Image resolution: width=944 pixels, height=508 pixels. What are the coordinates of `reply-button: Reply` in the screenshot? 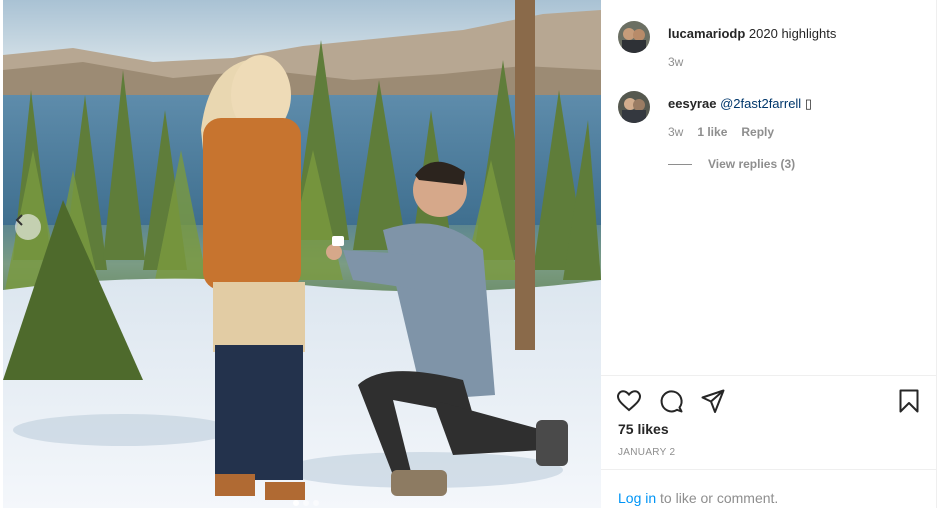 It's located at (757, 132).